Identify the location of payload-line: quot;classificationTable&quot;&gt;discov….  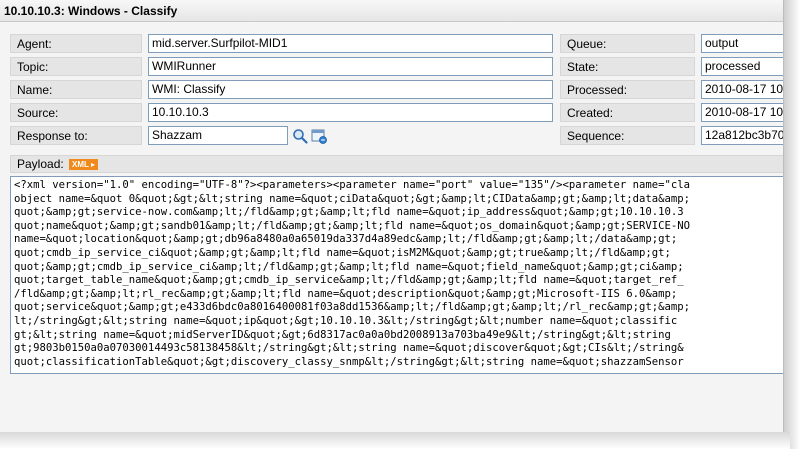
(349, 361).